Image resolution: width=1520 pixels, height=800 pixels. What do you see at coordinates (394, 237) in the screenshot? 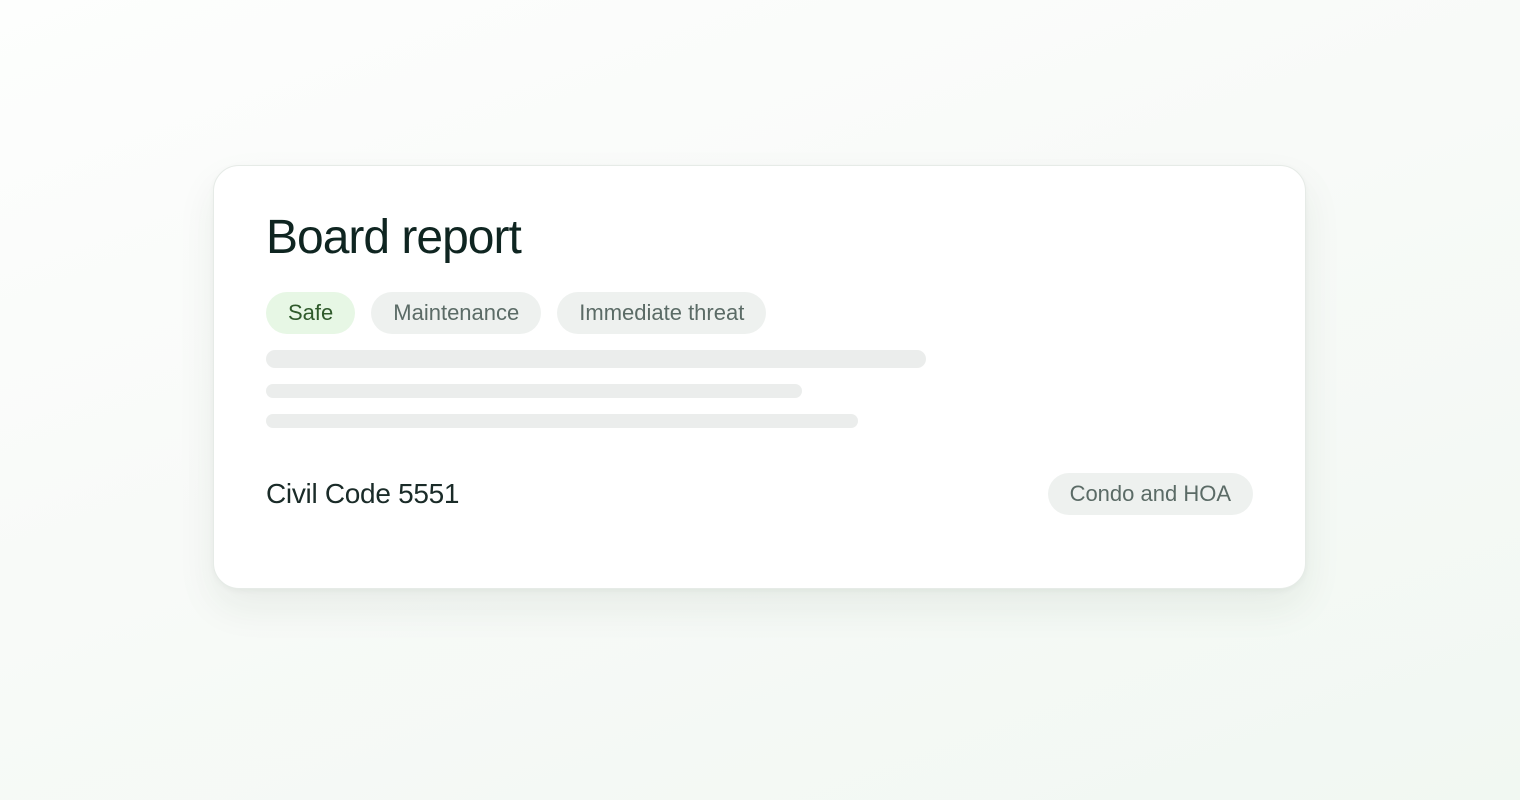
I see `card-title: Board report` at bounding box center [394, 237].